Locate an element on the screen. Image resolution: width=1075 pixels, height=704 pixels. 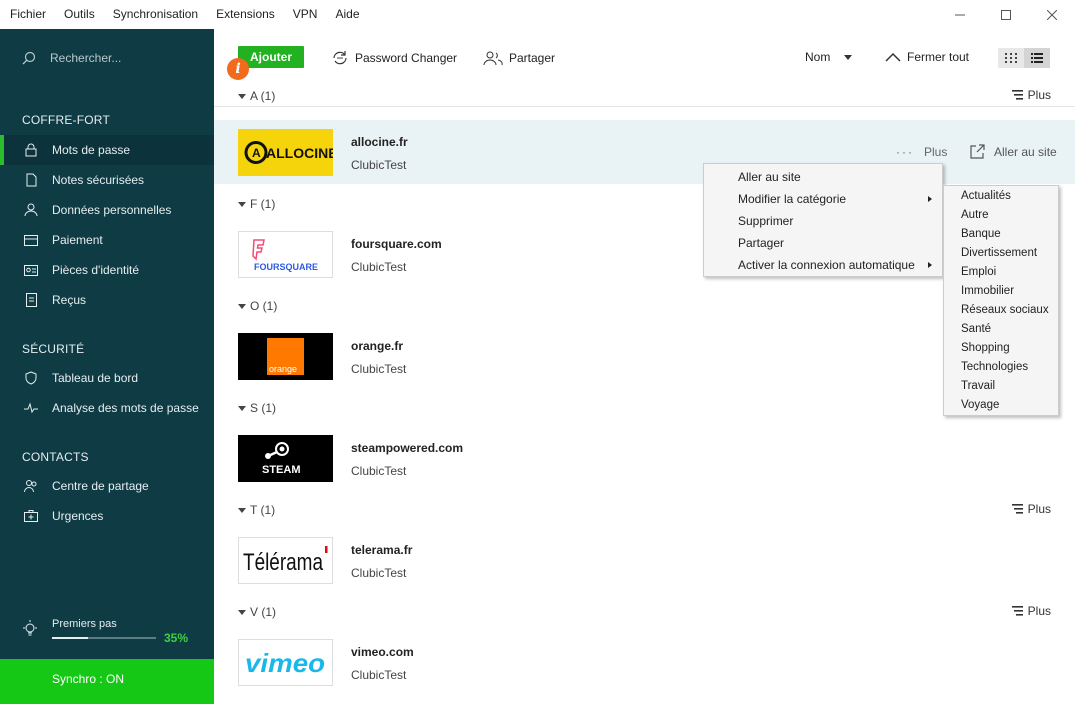
entry-title: vimeo.com is located at coordinates (382, 652).